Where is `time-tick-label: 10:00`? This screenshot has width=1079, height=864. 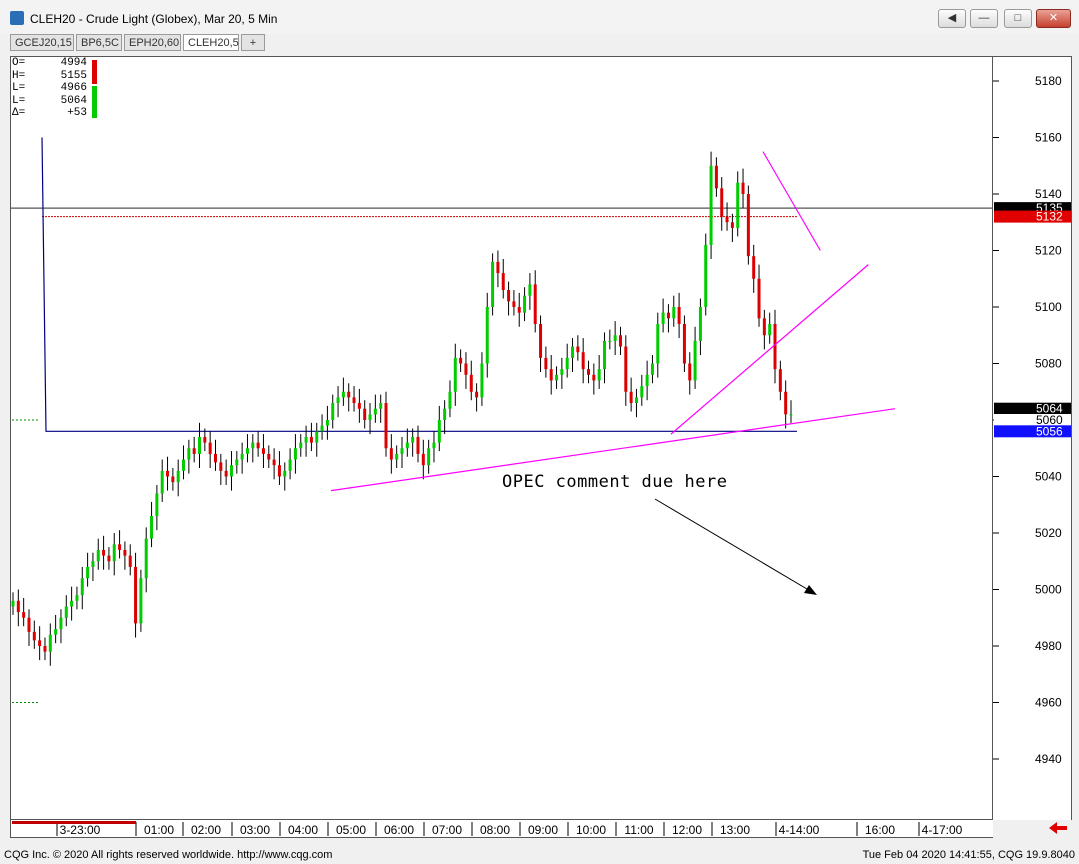
time-tick-label: 10:00 is located at coordinates (591, 830).